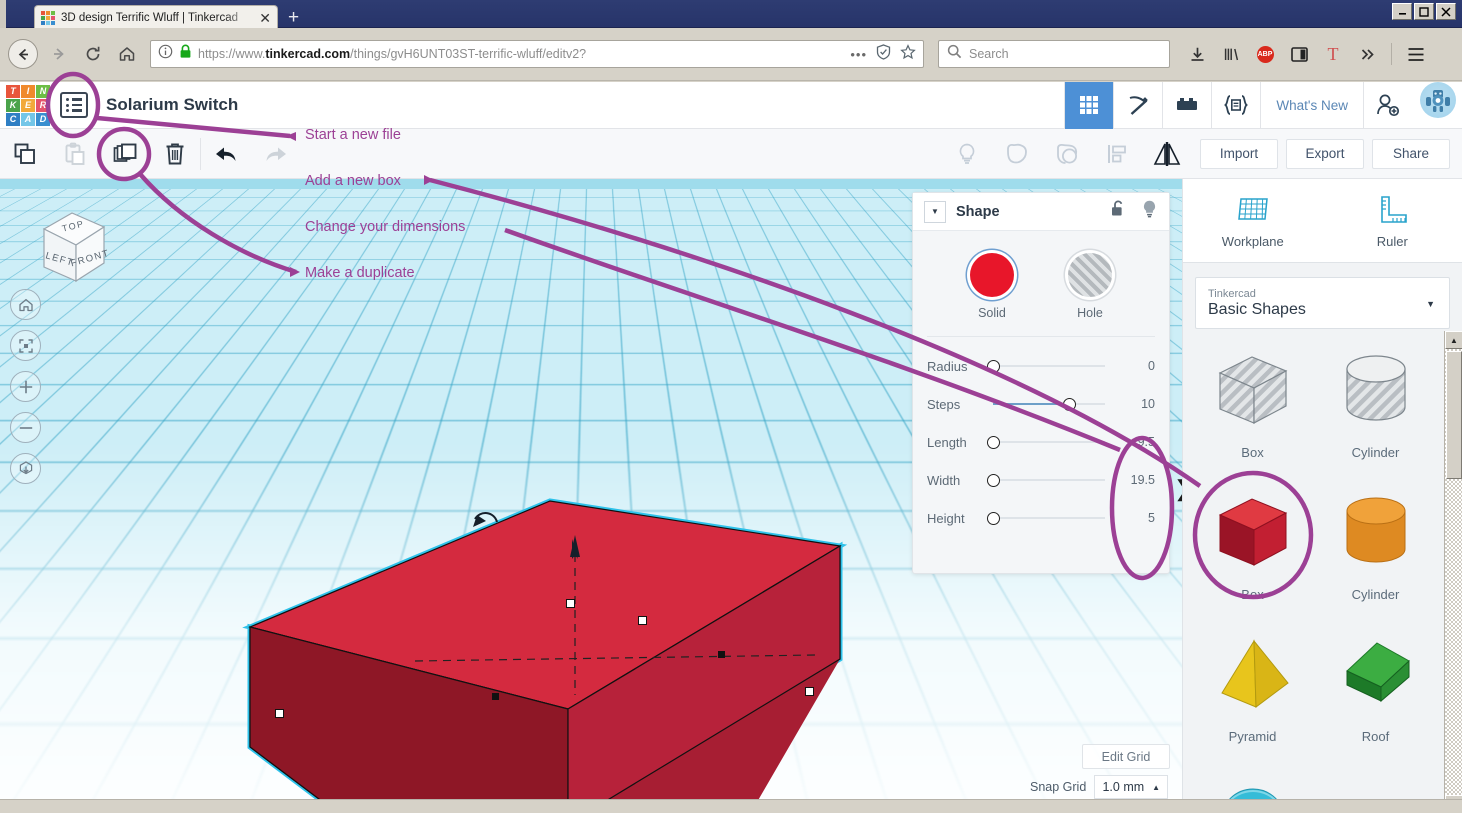  I want to click on ortho-perspective-toggle, so click(25, 468).